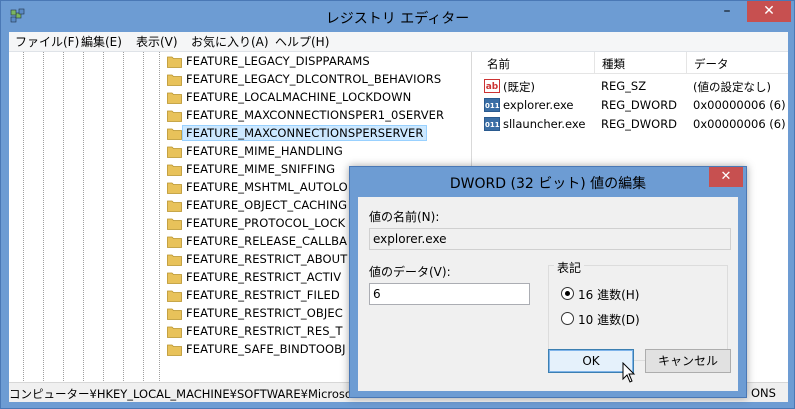  What do you see at coordinates (567, 318) in the screenshot?
I see `decimal-radio` at bounding box center [567, 318].